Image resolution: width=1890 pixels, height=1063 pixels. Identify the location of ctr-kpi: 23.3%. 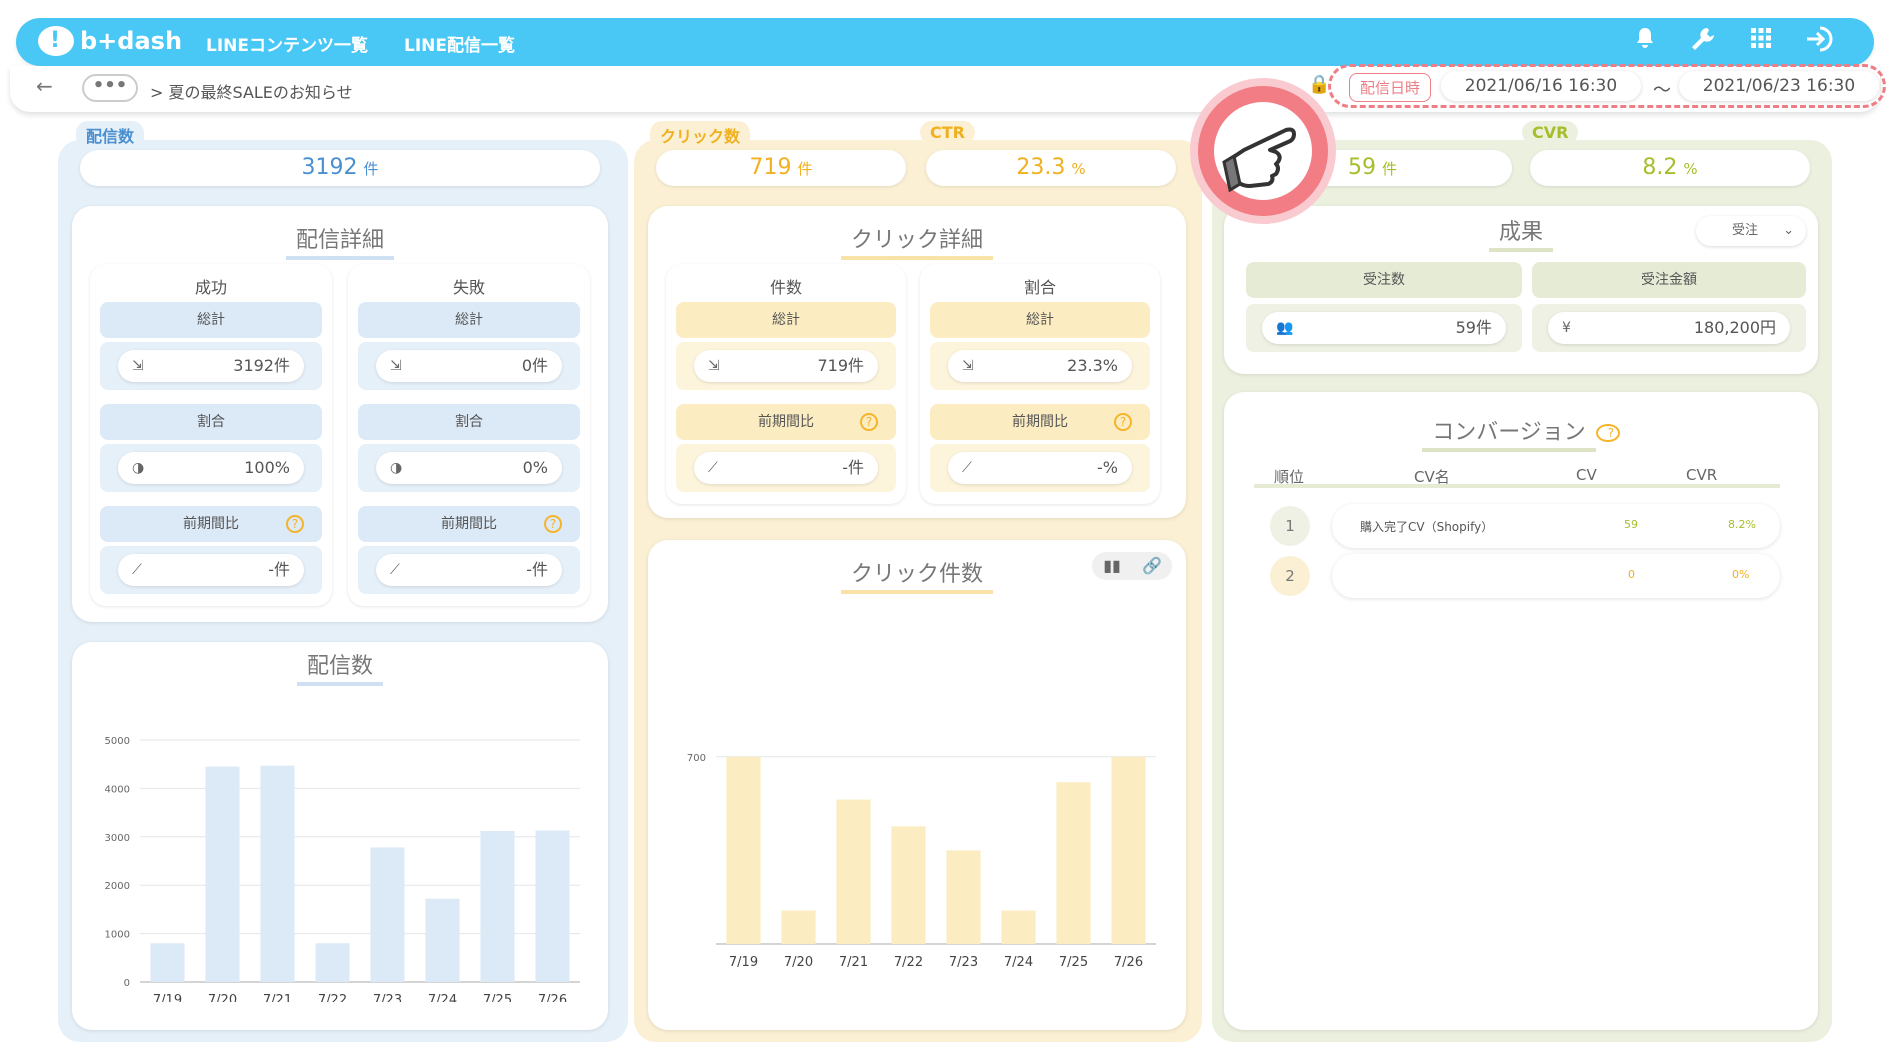
(1051, 168).